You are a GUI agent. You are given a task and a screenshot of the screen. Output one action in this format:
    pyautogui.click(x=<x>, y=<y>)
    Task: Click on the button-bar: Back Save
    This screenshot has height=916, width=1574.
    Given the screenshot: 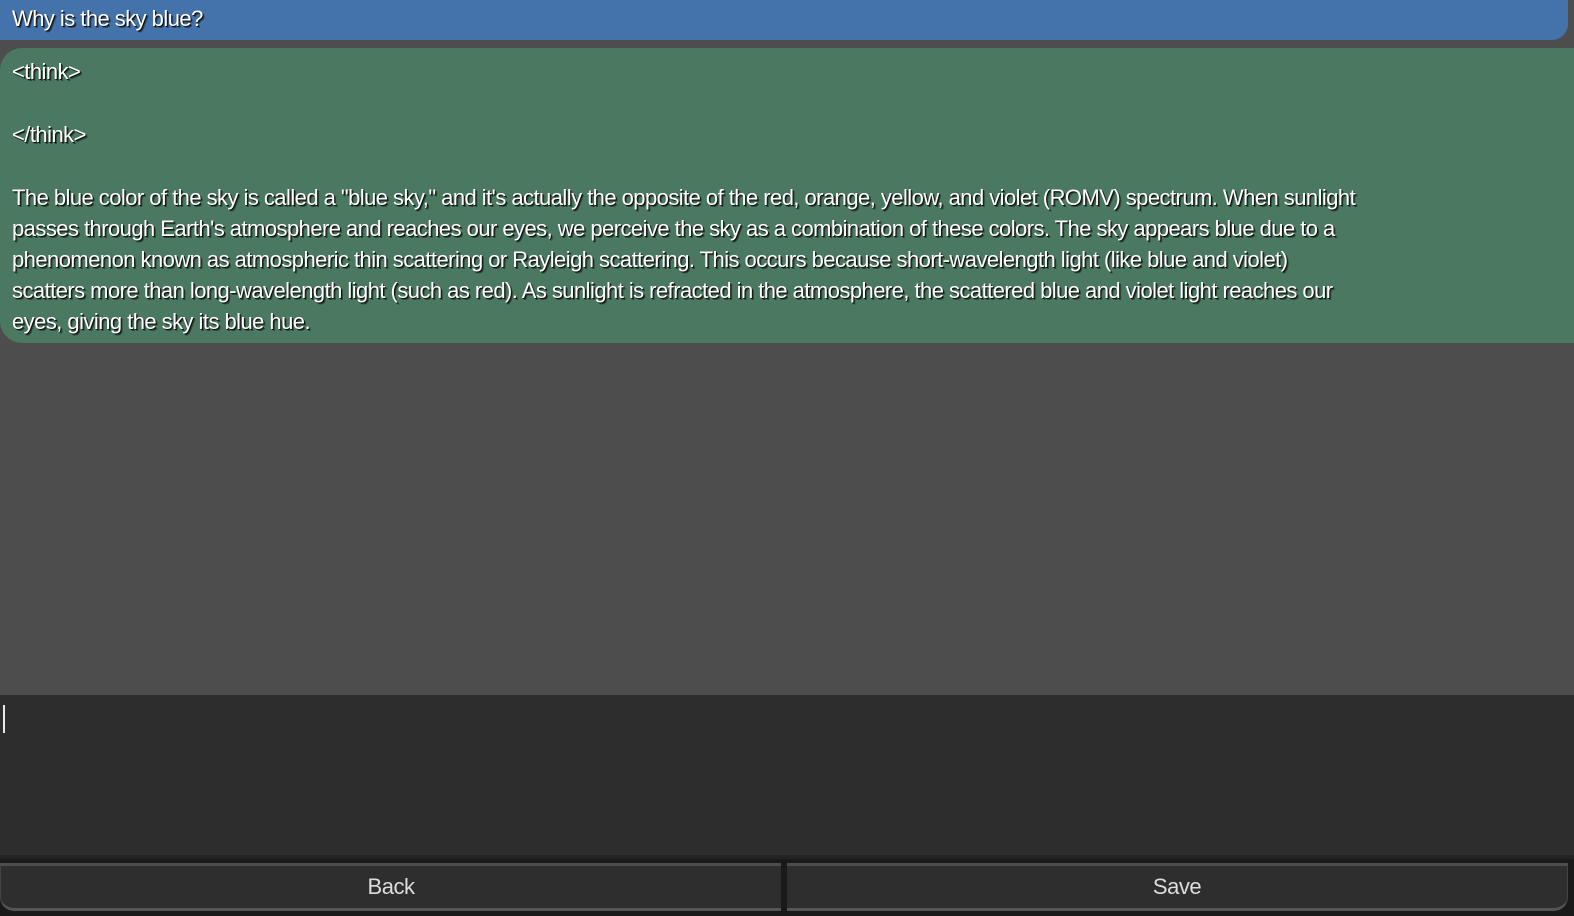 What is the action you would take?
    pyautogui.click(x=787, y=887)
    